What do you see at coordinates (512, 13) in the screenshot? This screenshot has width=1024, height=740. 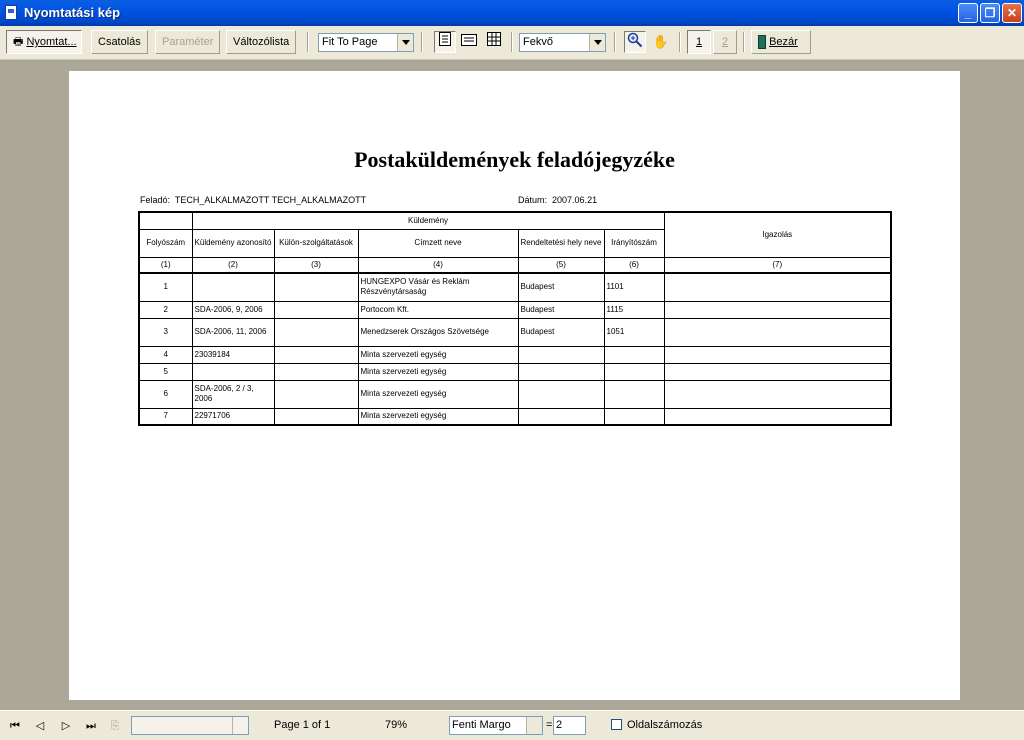 I see `title-bar: Nyomtatási kép _ ❐ ✕` at bounding box center [512, 13].